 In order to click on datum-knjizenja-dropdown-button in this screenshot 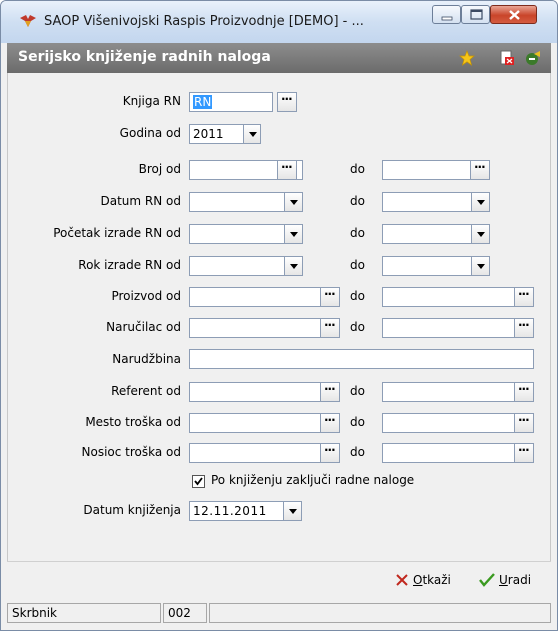, I will do `click(292, 511)`.